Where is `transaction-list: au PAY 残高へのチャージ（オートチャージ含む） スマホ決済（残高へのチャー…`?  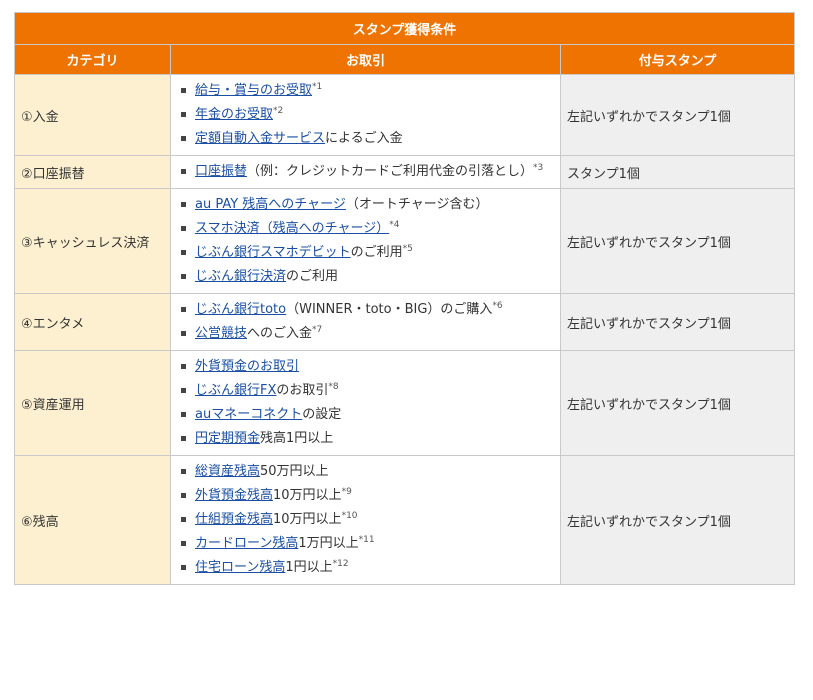 transaction-list: au PAY 残高へのチャージ（オートチャージ含む） スマホ決済（残高へのチャー… is located at coordinates (367, 241).